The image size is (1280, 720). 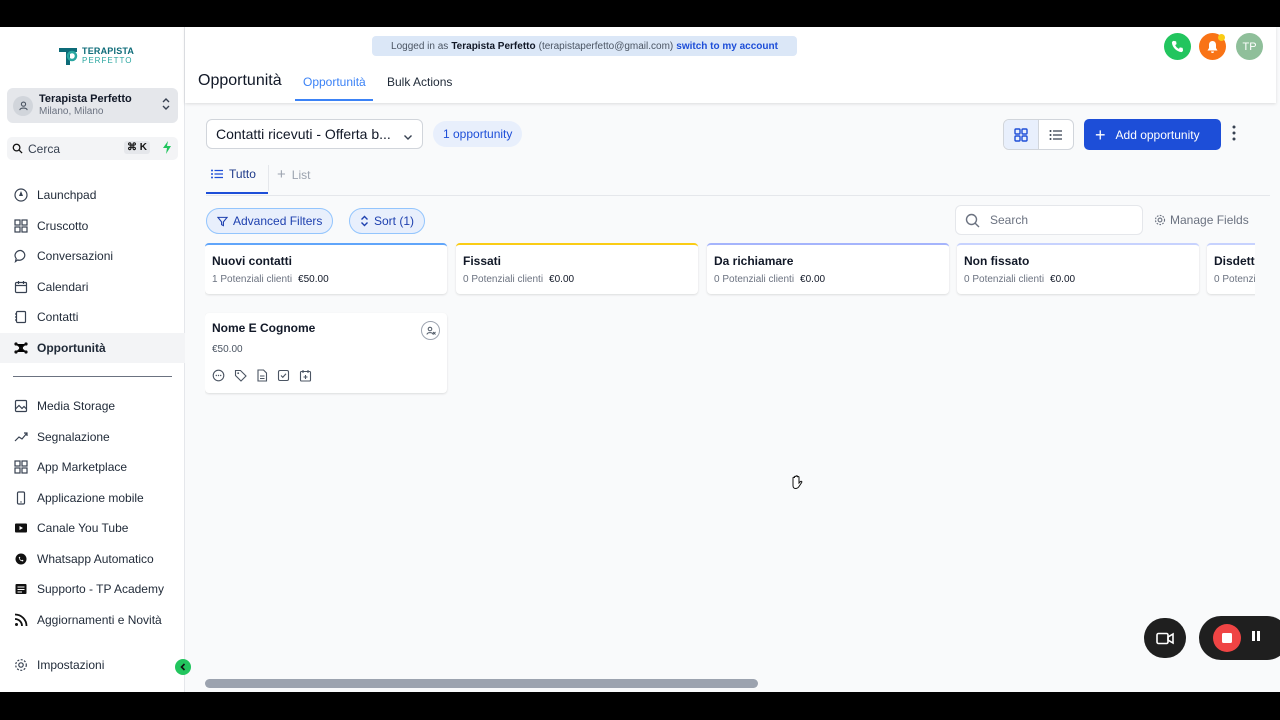 I want to click on sidebar-item-opportunita: Opportunità, so click(x=92, y=348).